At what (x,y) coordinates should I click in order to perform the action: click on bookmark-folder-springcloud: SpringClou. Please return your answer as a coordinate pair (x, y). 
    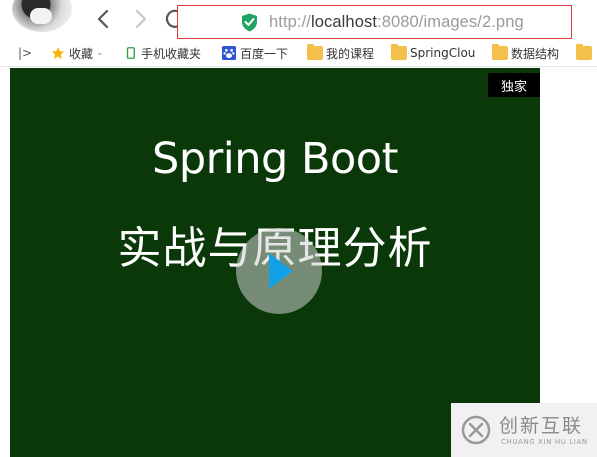
    Looking at the image, I should click on (433, 53).